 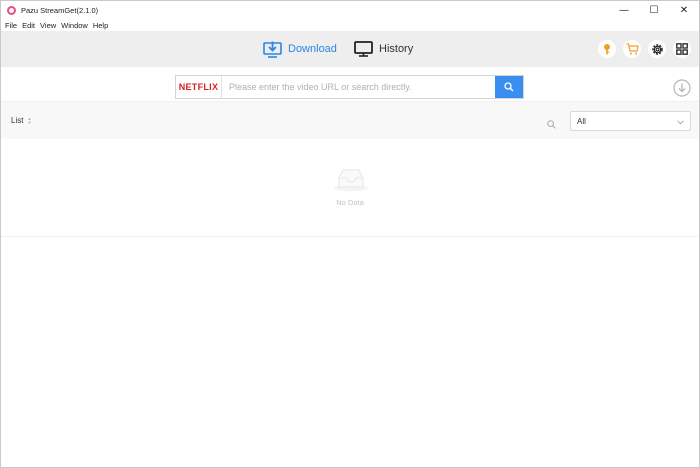 I want to click on sort-icon: ▲ ▼, so click(x=29, y=120).